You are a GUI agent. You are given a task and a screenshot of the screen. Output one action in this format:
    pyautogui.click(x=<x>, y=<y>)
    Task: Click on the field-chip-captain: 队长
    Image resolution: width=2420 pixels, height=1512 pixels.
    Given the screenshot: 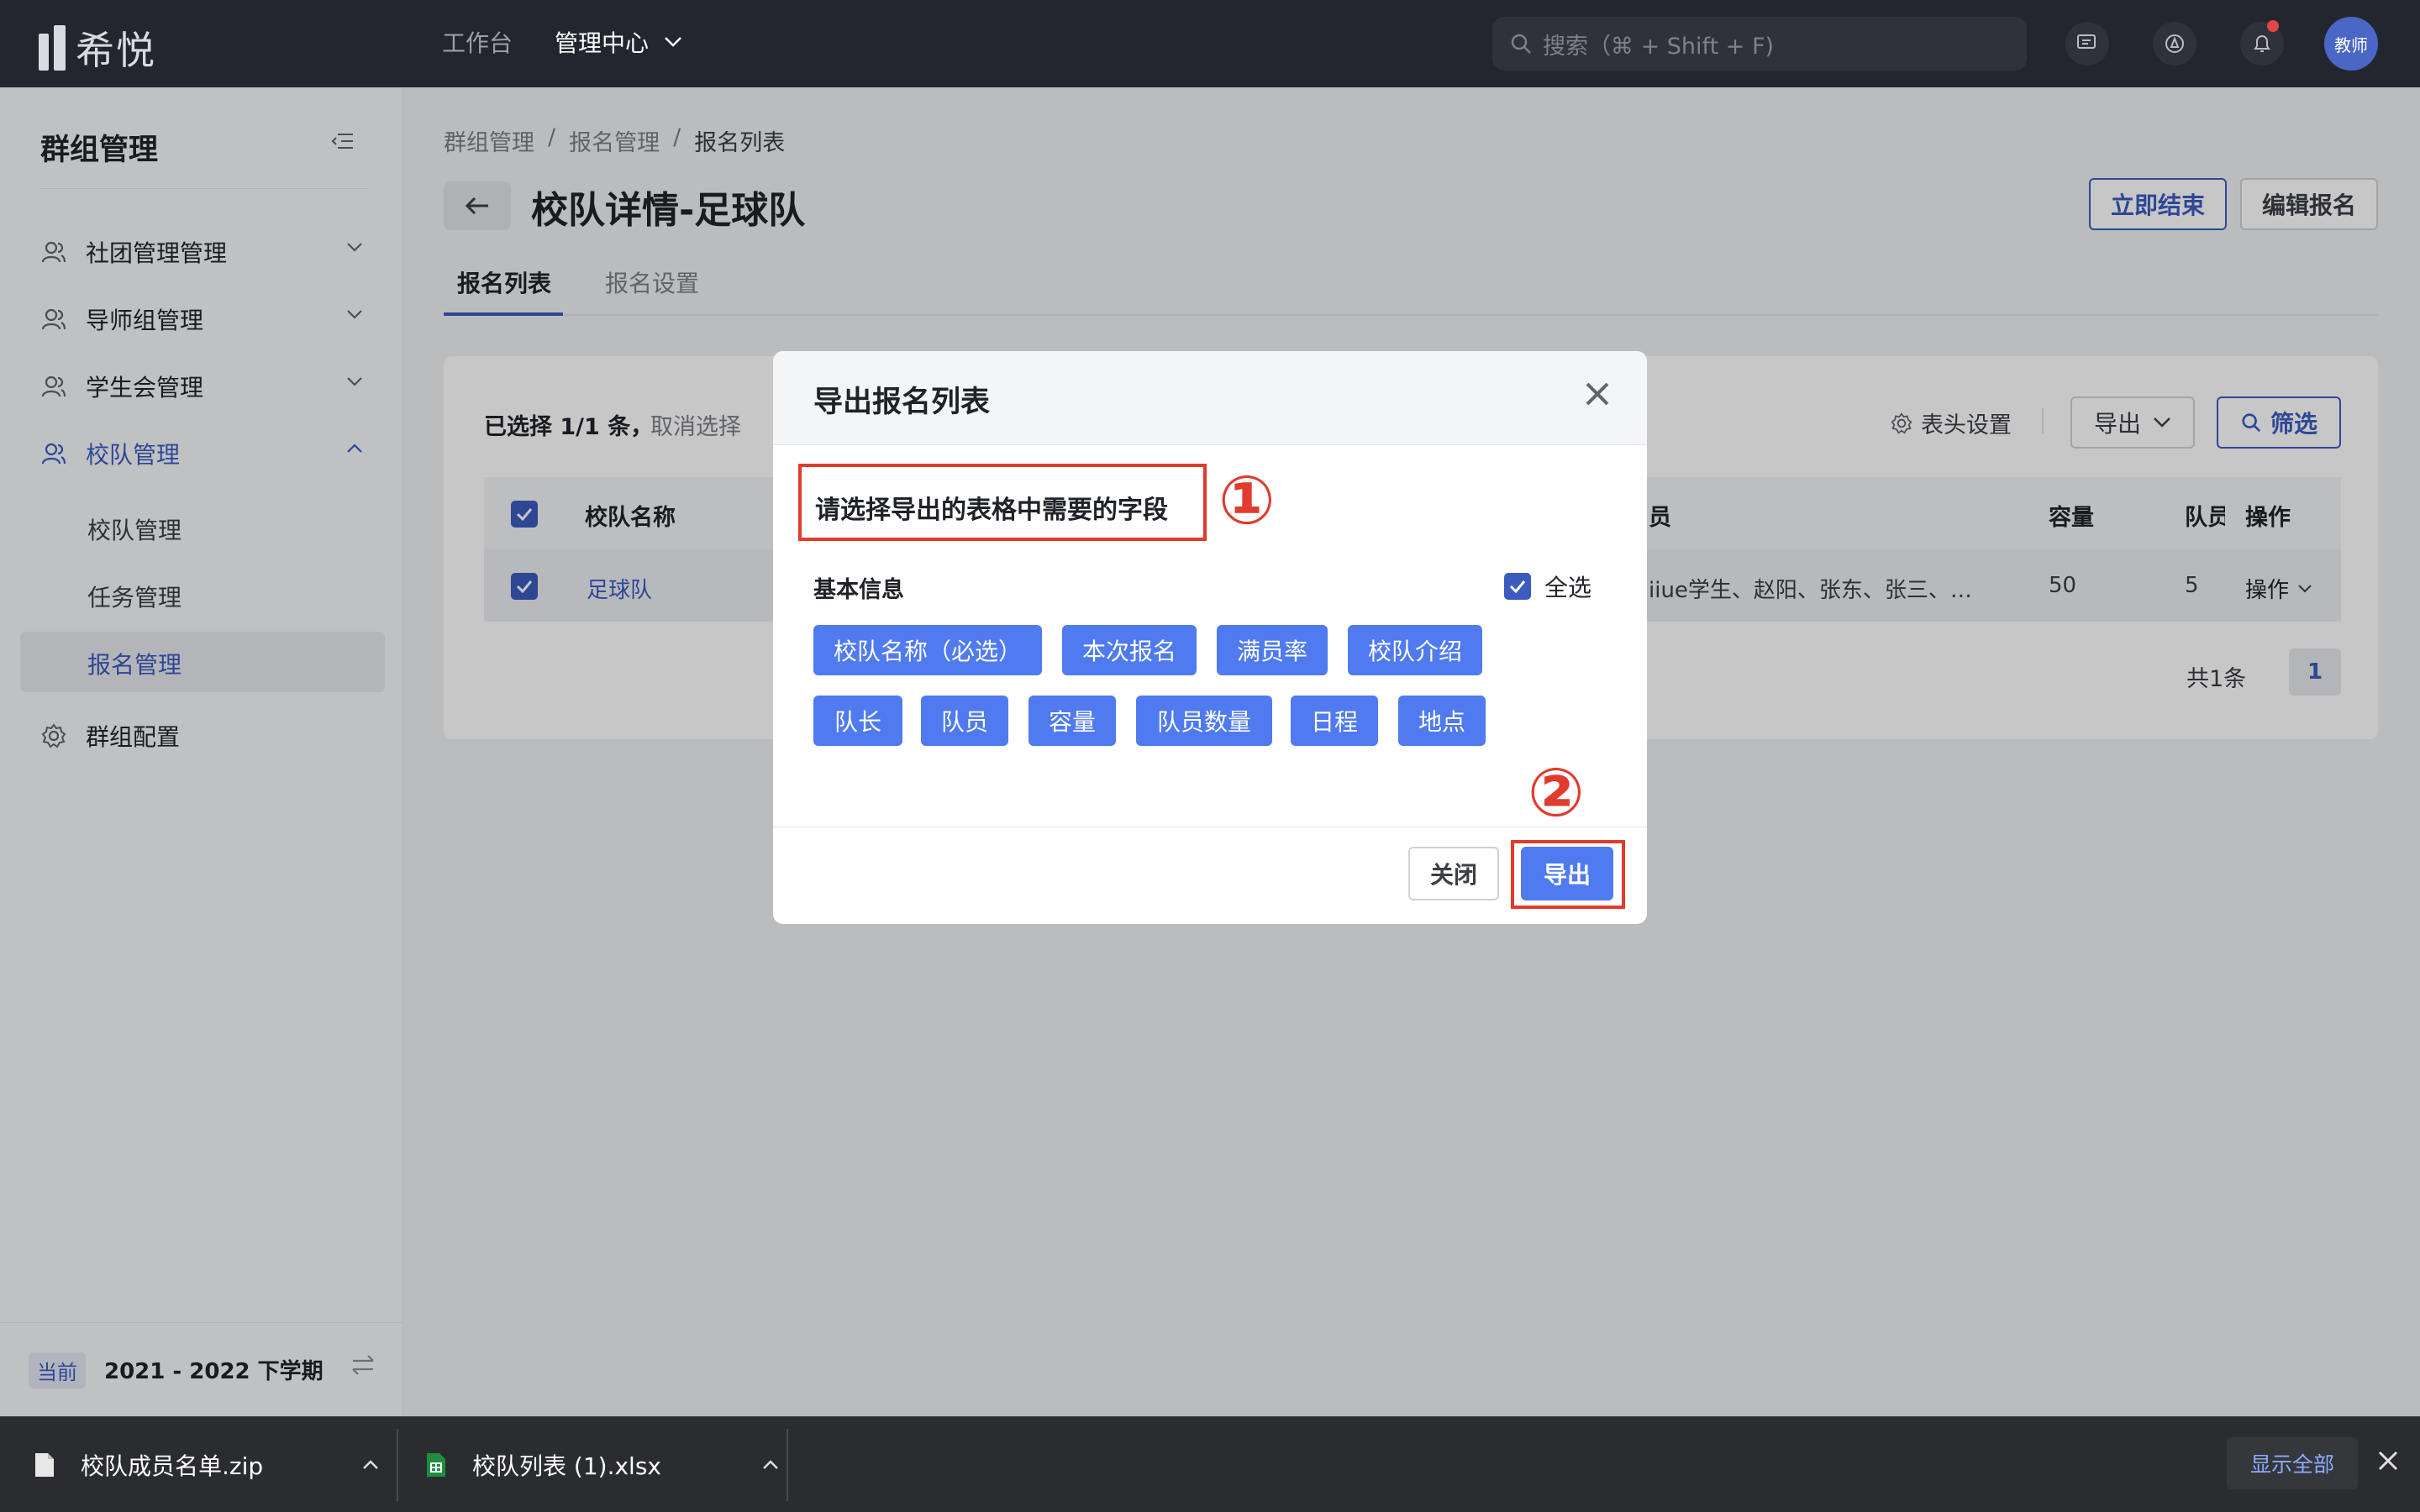 What is the action you would take?
    pyautogui.click(x=857, y=721)
    